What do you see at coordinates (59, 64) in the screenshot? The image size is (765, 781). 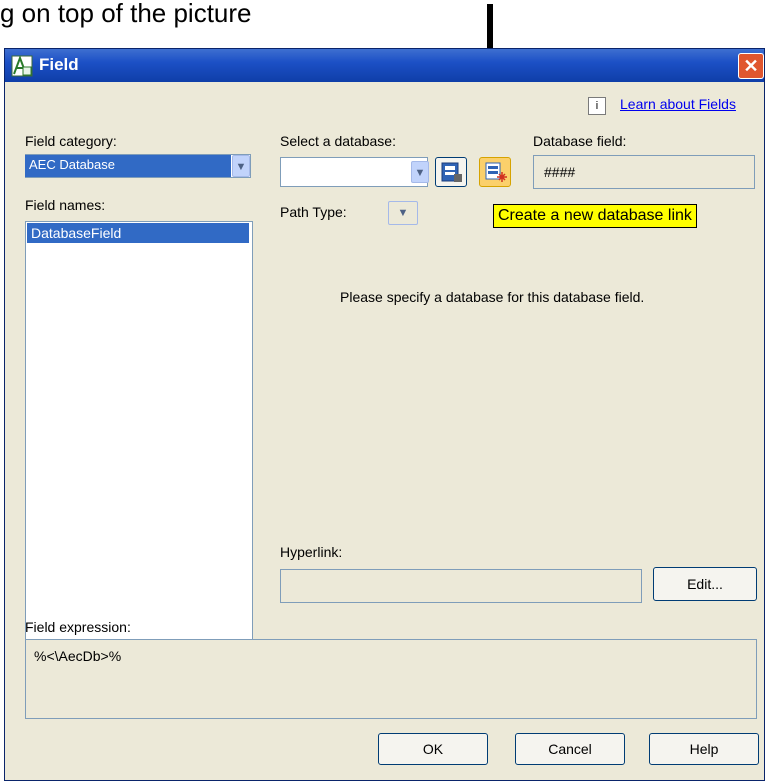 I see `dialog-title: Field` at bounding box center [59, 64].